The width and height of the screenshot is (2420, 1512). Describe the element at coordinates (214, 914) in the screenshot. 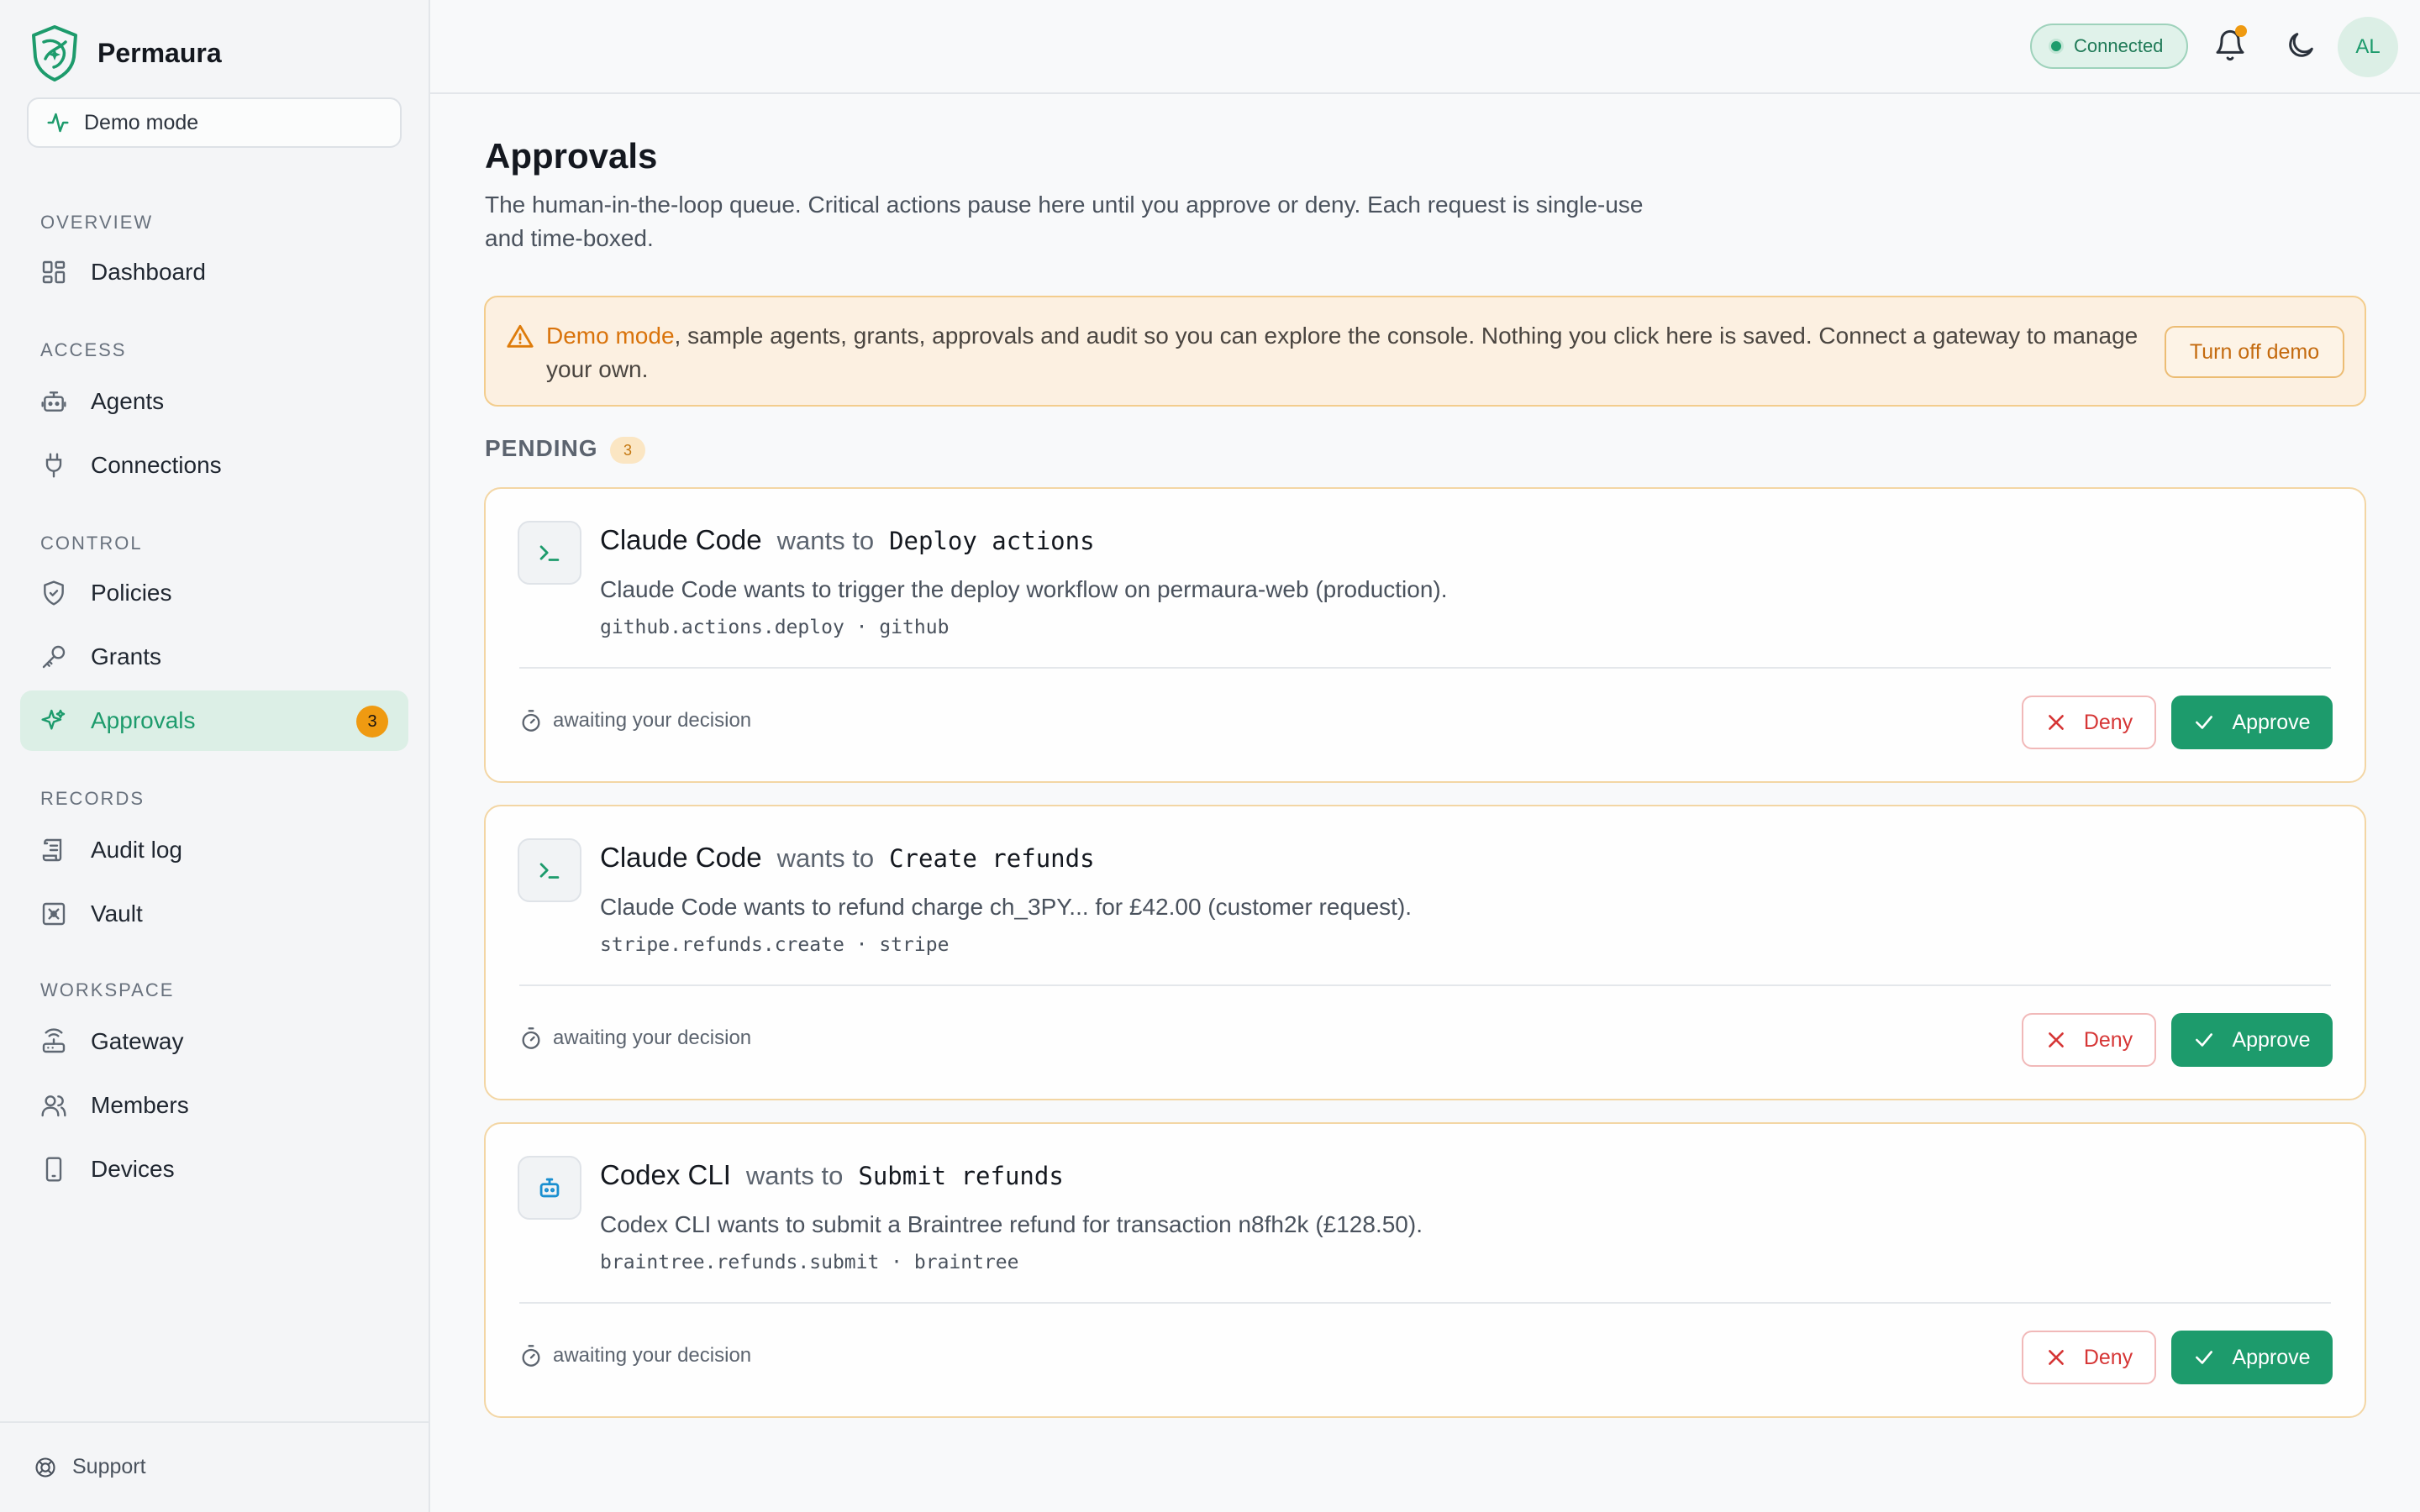

I see `sidebar-item-vault: Vault` at that location.